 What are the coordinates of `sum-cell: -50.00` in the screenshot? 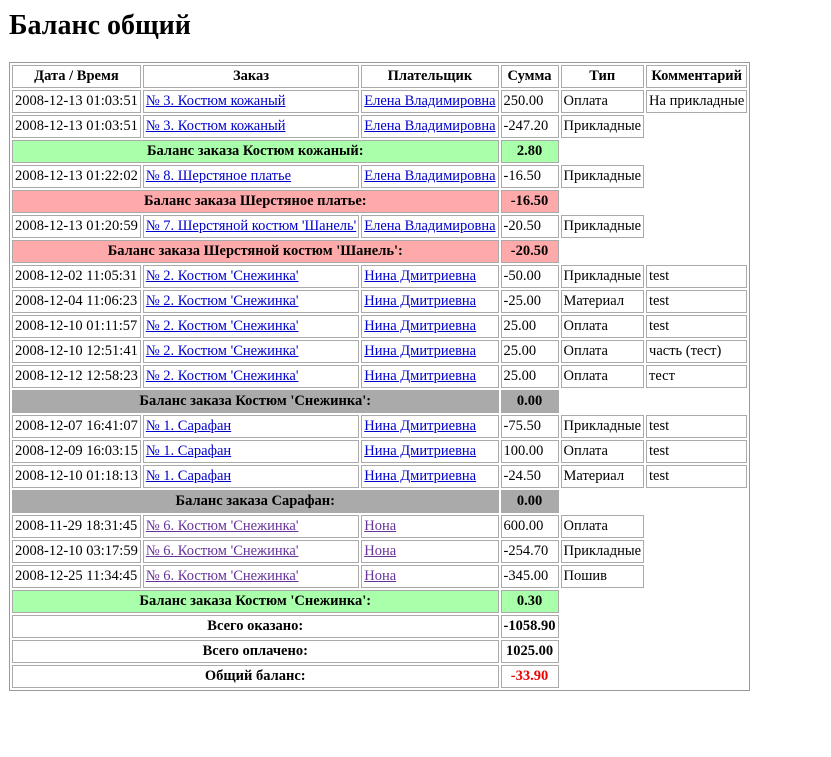 It's located at (529, 276).